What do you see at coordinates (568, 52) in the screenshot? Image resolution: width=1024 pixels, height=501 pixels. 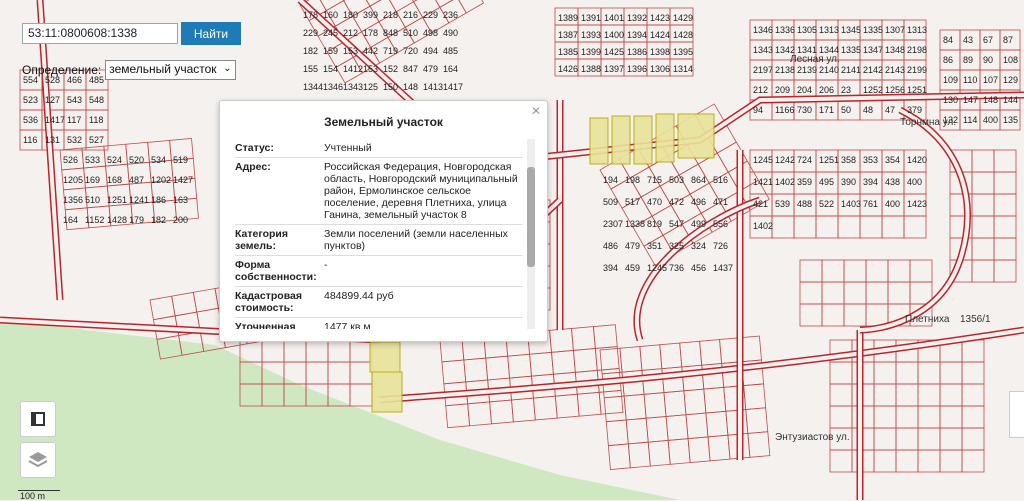 I see `parcel-number: 1385` at bounding box center [568, 52].